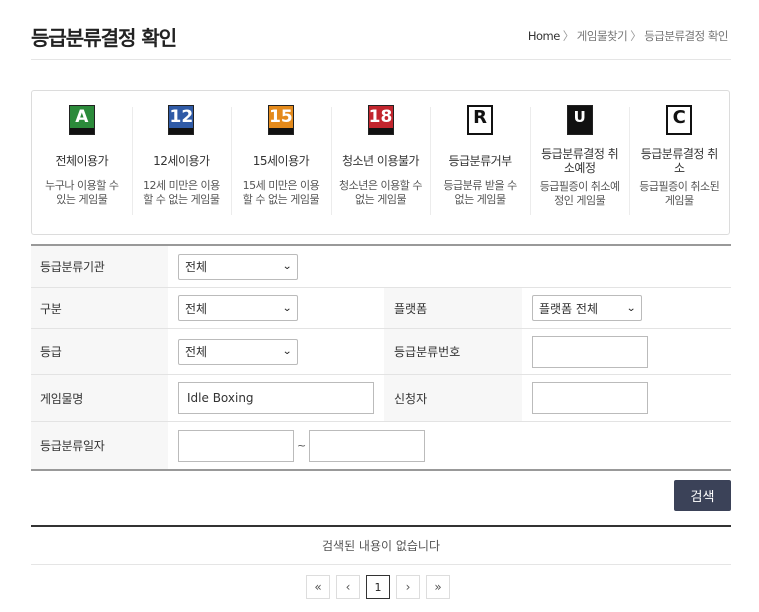 This screenshot has width=759, height=612. I want to click on type-label: 구분, so click(99, 308).